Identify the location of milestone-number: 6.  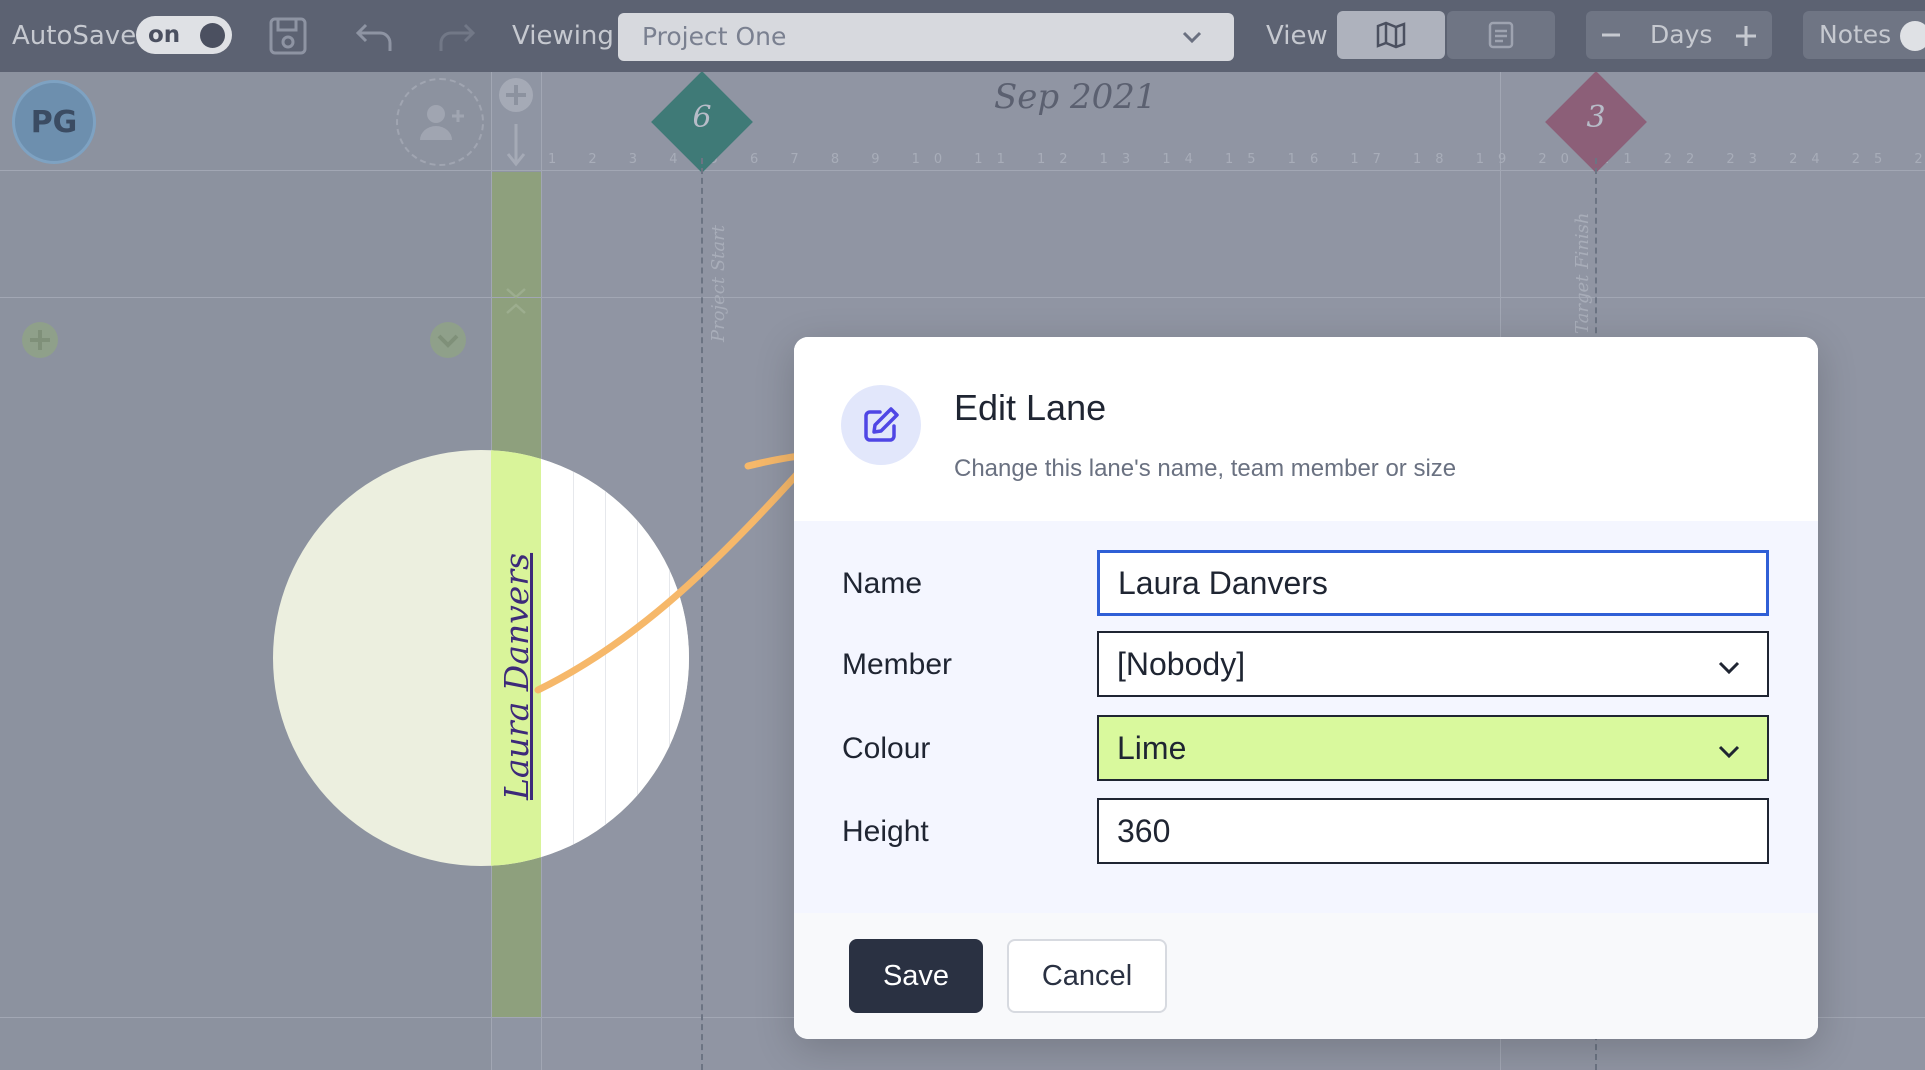
(702, 117).